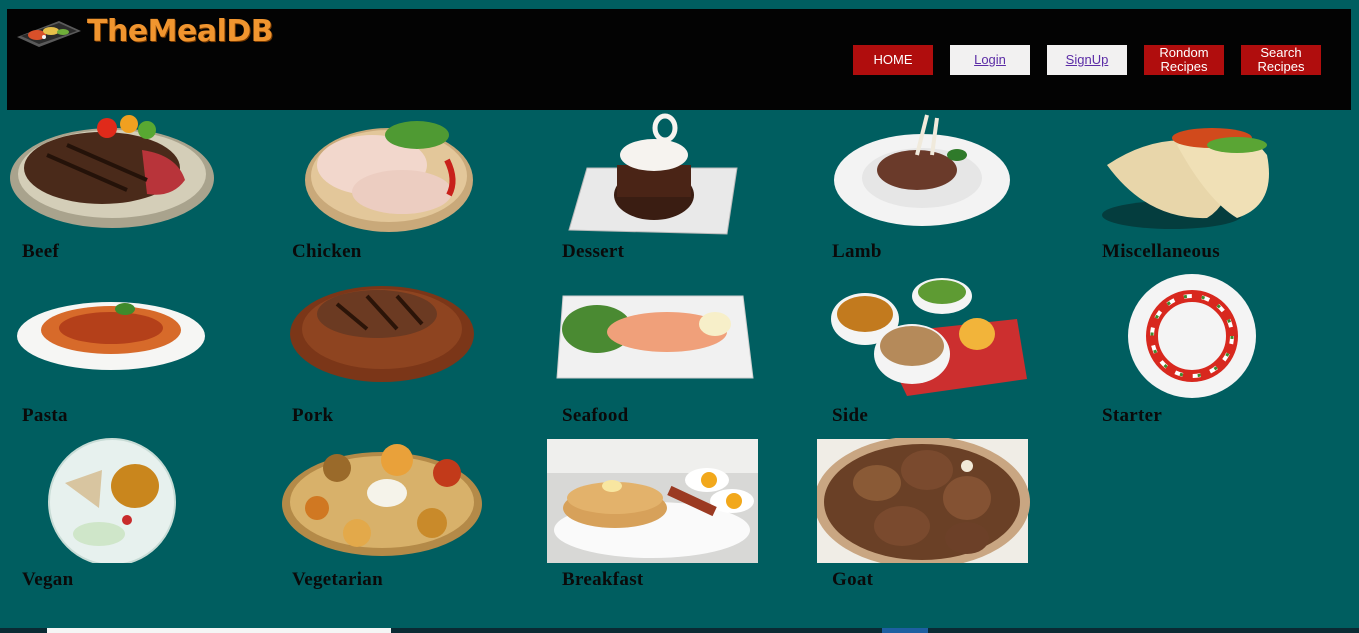  I want to click on category-name: Seafood, so click(595, 415).